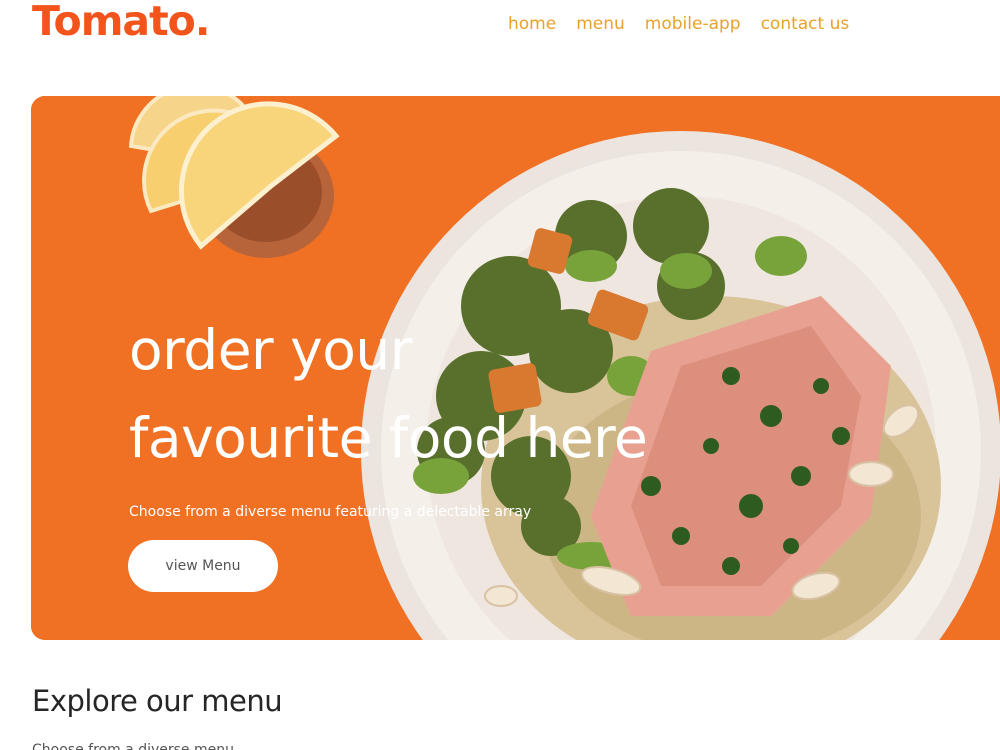 This screenshot has height=750, width=1000. Describe the element at coordinates (500, 30) in the screenshot. I see `navbar: Tomato. home menu mobile-app contact us` at that location.